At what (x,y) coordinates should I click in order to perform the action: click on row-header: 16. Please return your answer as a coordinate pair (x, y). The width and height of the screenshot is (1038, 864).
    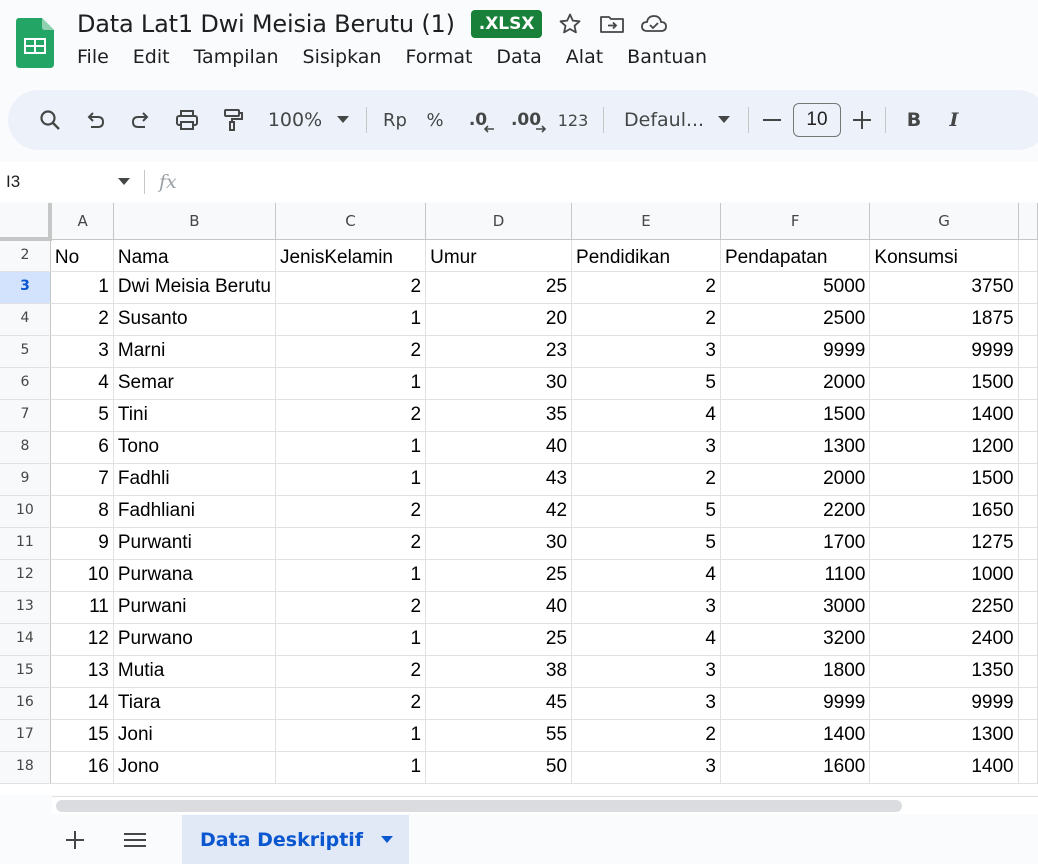
    Looking at the image, I should click on (25, 703).